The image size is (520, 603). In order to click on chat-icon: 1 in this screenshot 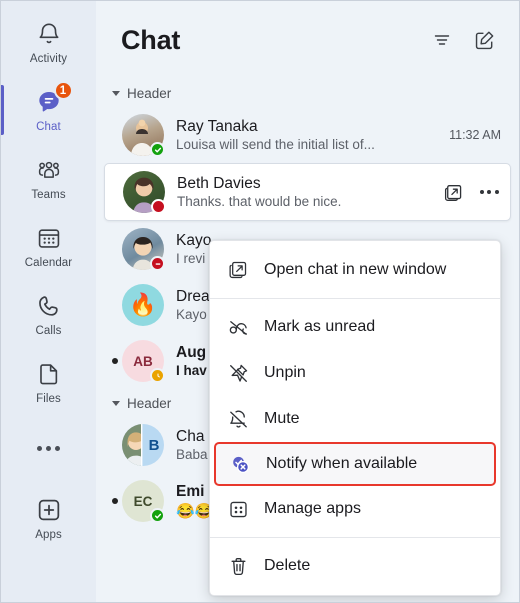, I will do `click(53, 99)`.